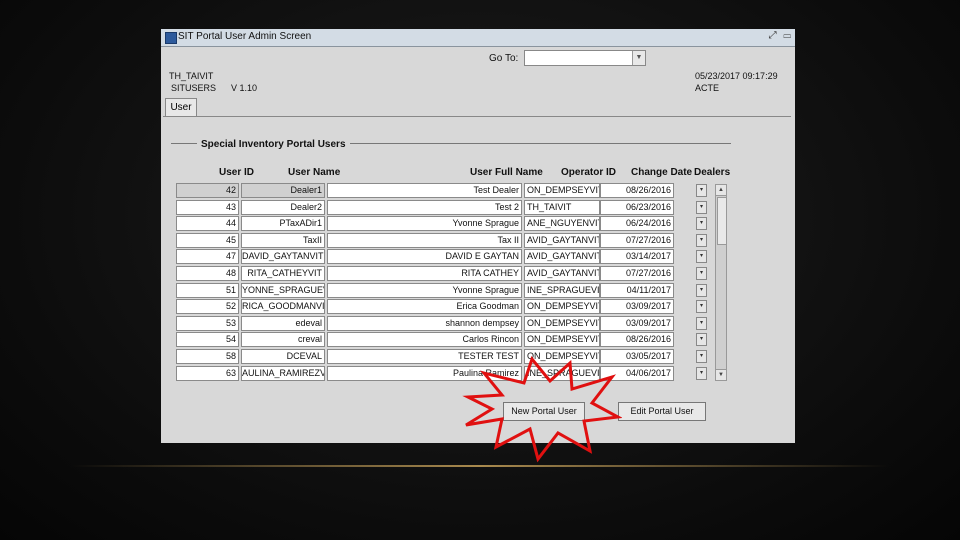 The height and width of the screenshot is (540, 960). What do you see at coordinates (194, 88) in the screenshot?
I see `database-name: SITUSERS` at bounding box center [194, 88].